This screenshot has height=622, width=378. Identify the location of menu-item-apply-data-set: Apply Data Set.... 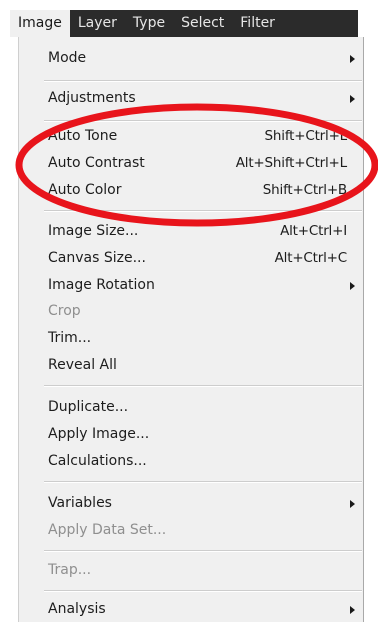
(191, 531).